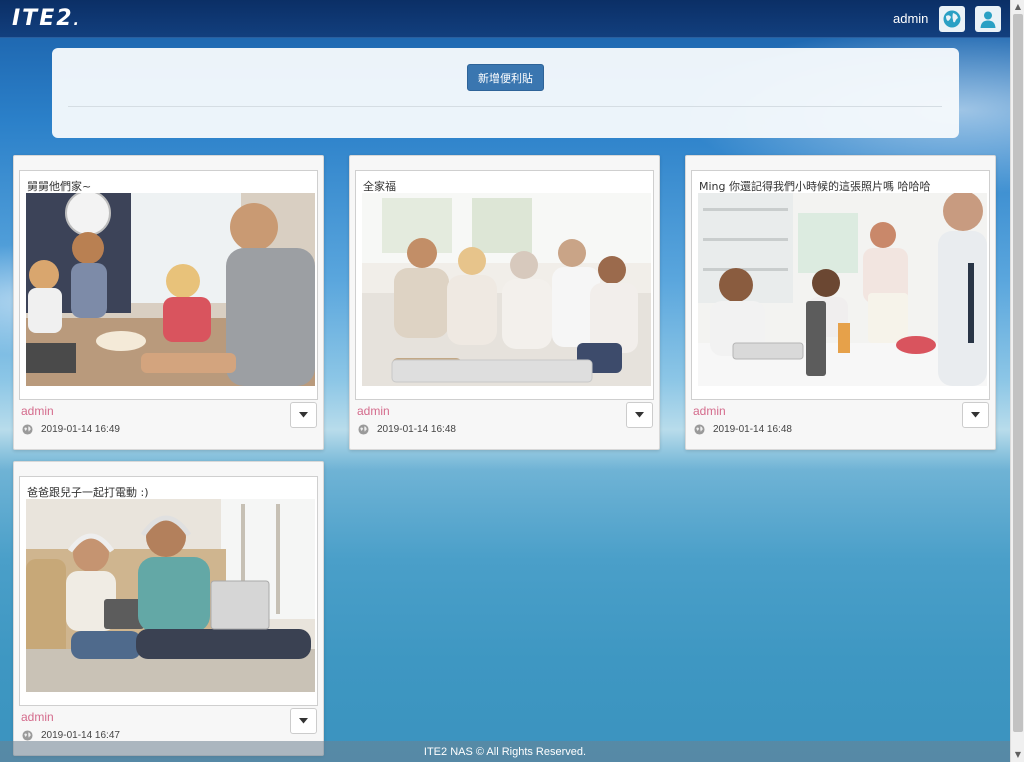  Describe the element at coordinates (80, 735) in the screenshot. I see `note-timestamp: 2019-01-14 16:47` at that location.